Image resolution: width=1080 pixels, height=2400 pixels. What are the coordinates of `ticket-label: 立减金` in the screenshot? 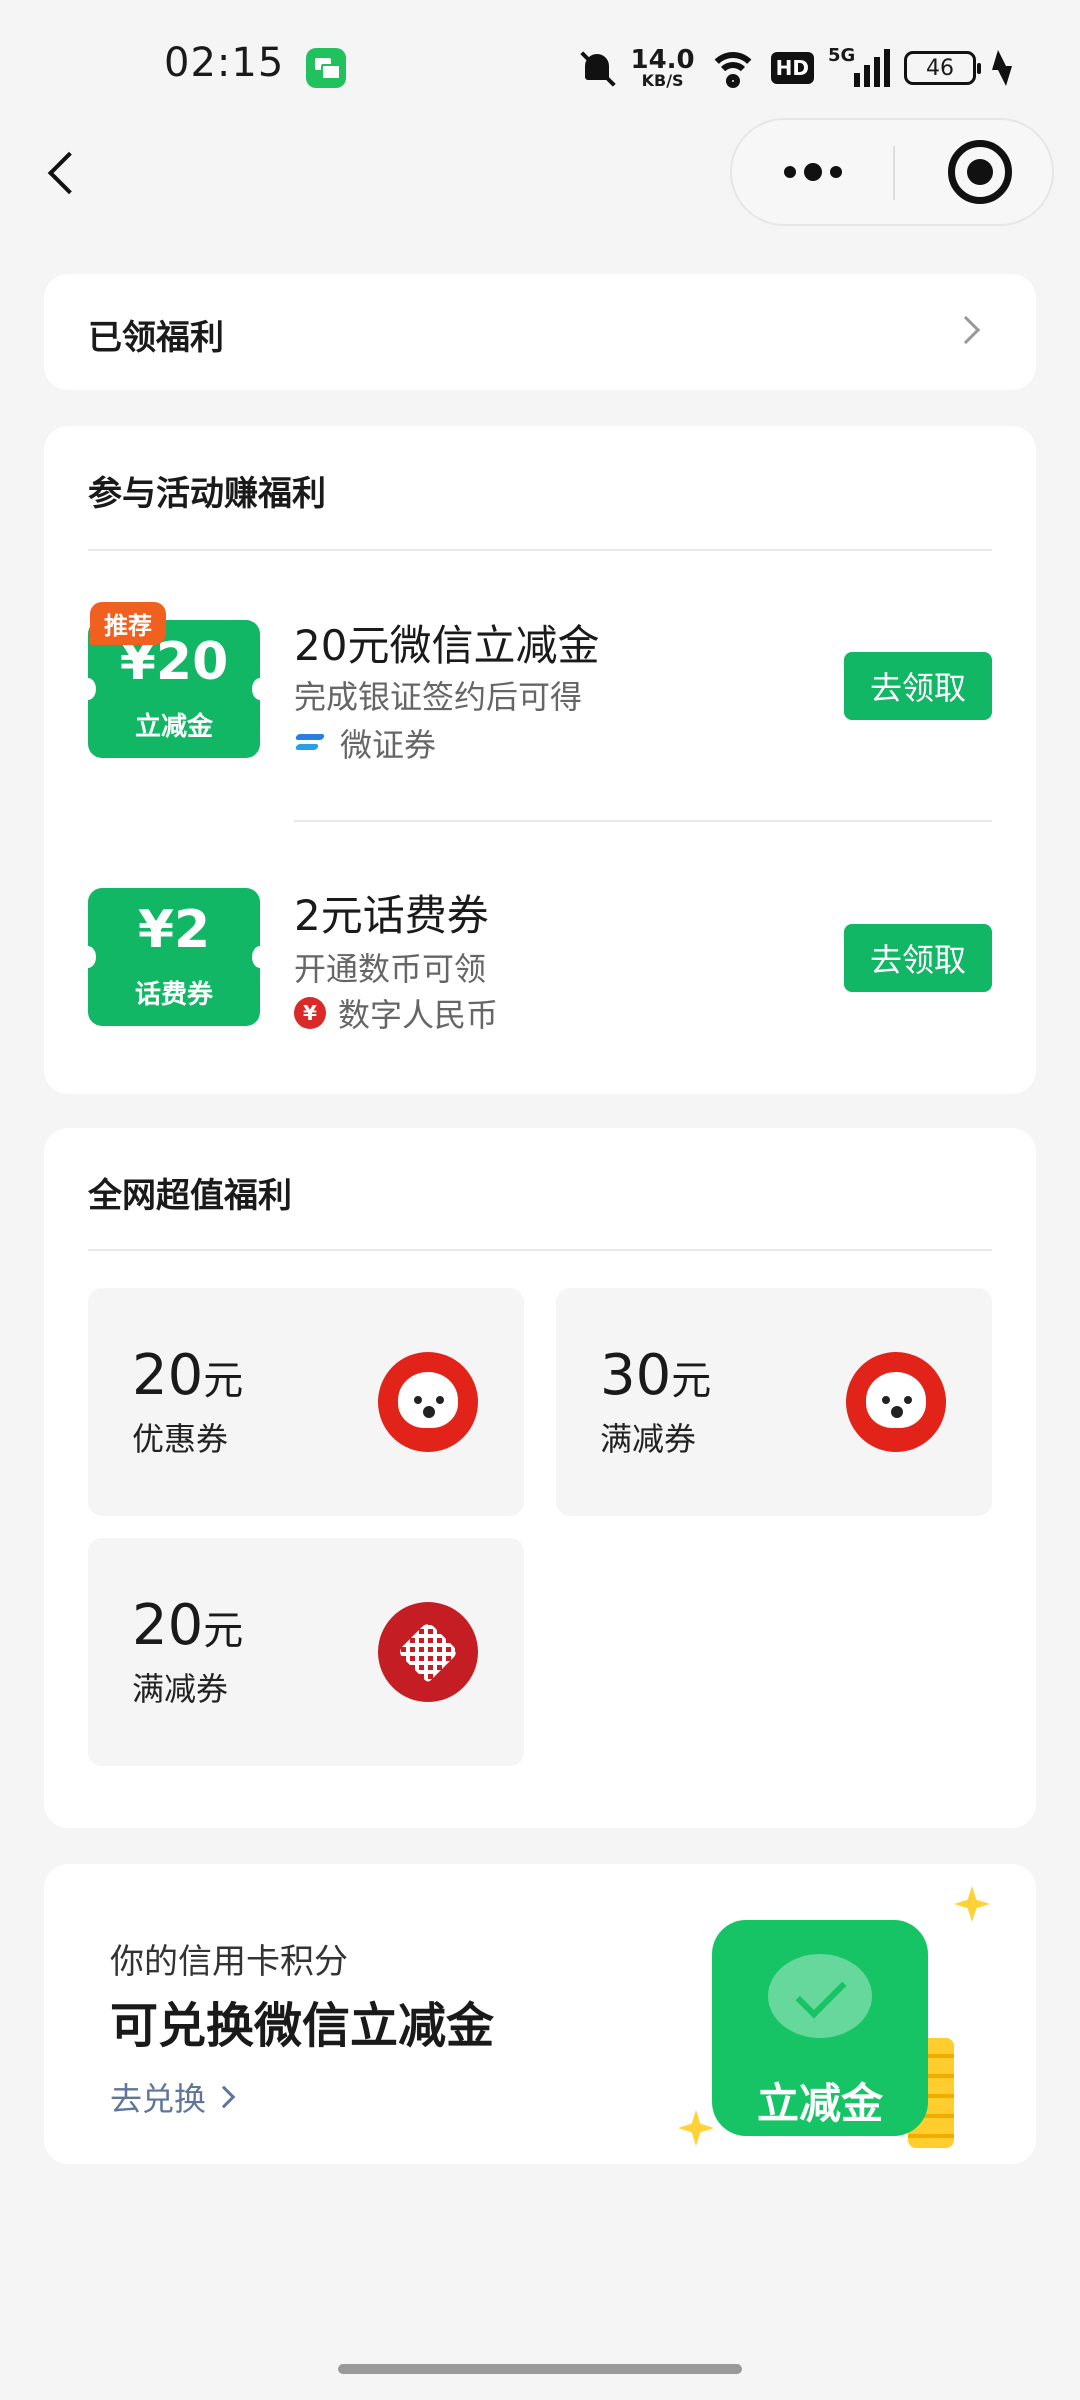 It's located at (173, 727).